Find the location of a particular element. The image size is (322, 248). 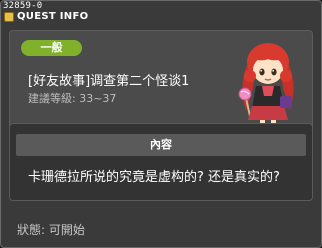

recommended-level: 建議等級: 33~37 is located at coordinates (72, 98).